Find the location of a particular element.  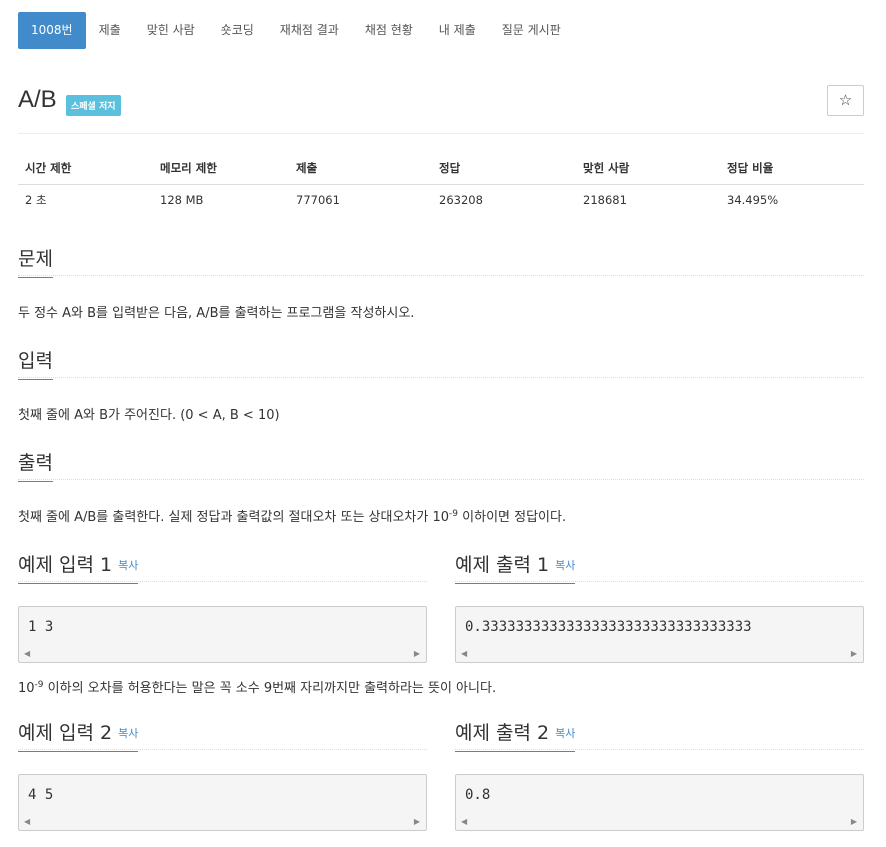

time-limit-value: 2 초 is located at coordinates (36, 200).